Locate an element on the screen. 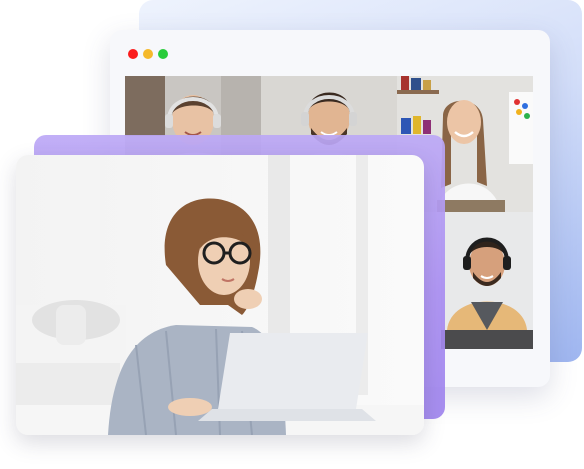 The image size is (584, 469). minimize-window-button is located at coordinates (148, 54).